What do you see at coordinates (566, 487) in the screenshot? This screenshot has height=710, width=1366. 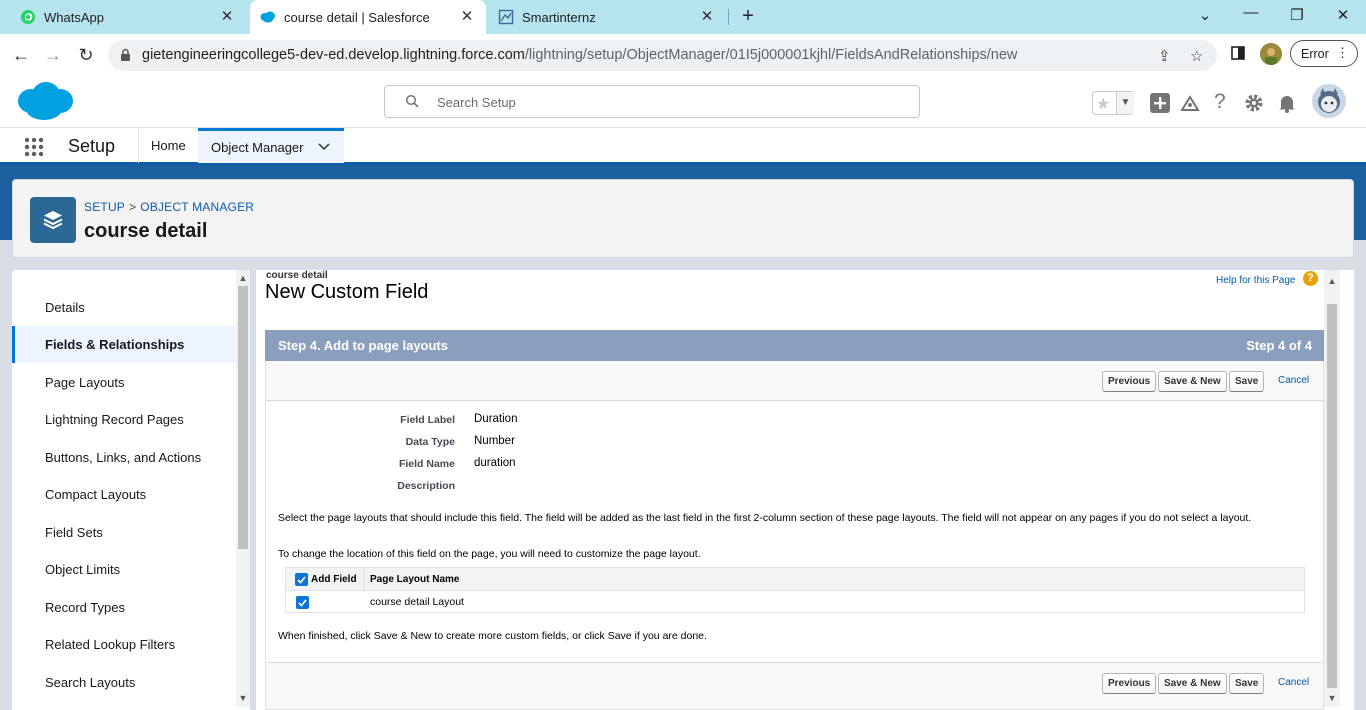 I see `field-row: Description` at bounding box center [566, 487].